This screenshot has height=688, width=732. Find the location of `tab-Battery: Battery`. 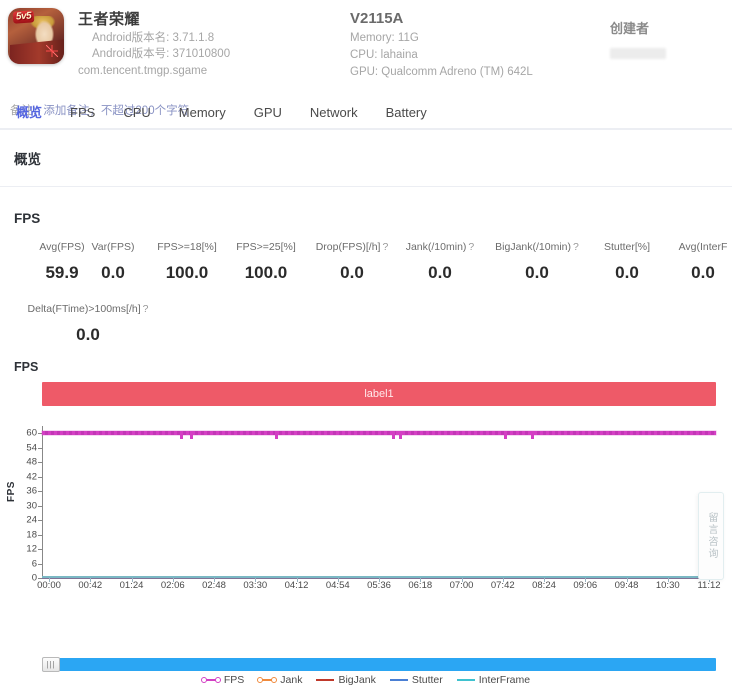

tab-Battery: Battery is located at coordinates (406, 112).